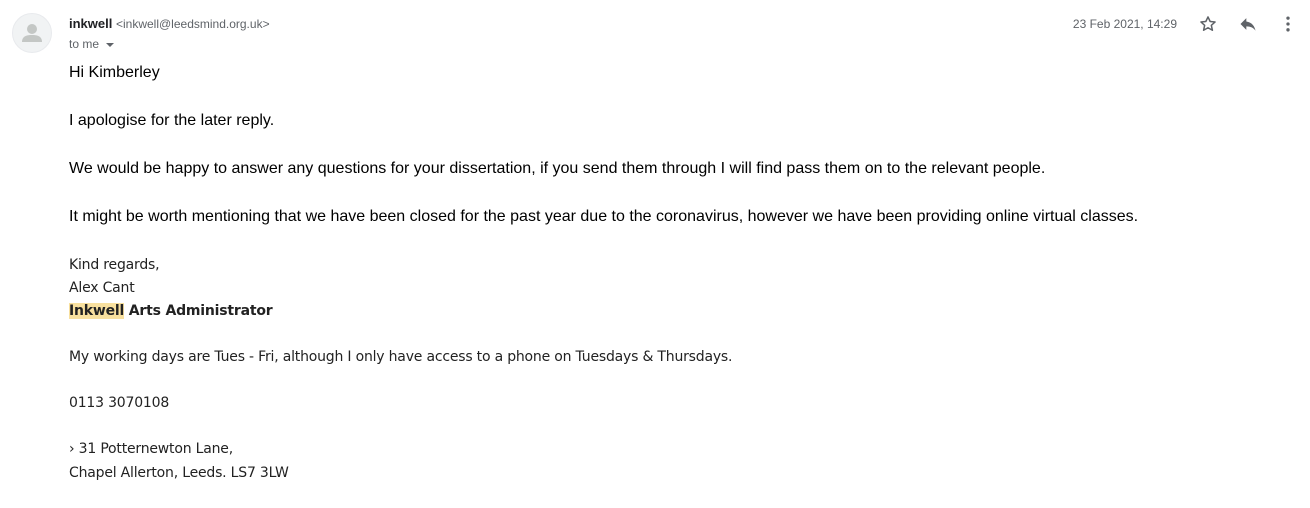  I want to click on signature-name: Alex Cant, so click(102, 288).